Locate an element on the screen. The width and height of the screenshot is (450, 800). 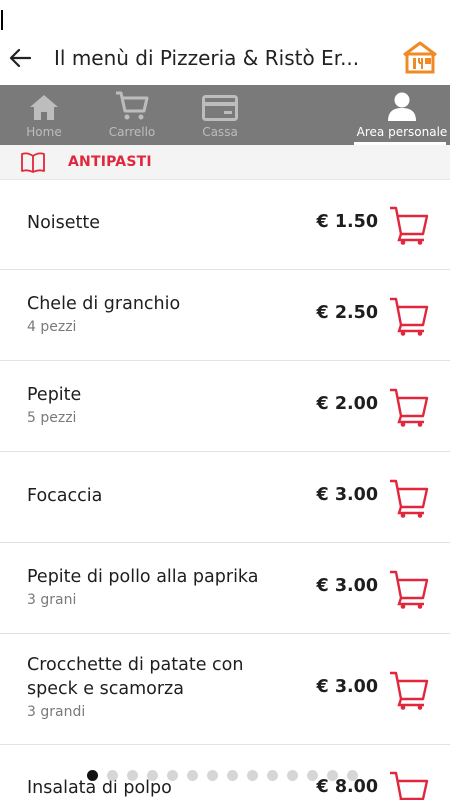
menu-item-row: Chele di granchio 4 pezzi € 2.50 is located at coordinates (225, 315).